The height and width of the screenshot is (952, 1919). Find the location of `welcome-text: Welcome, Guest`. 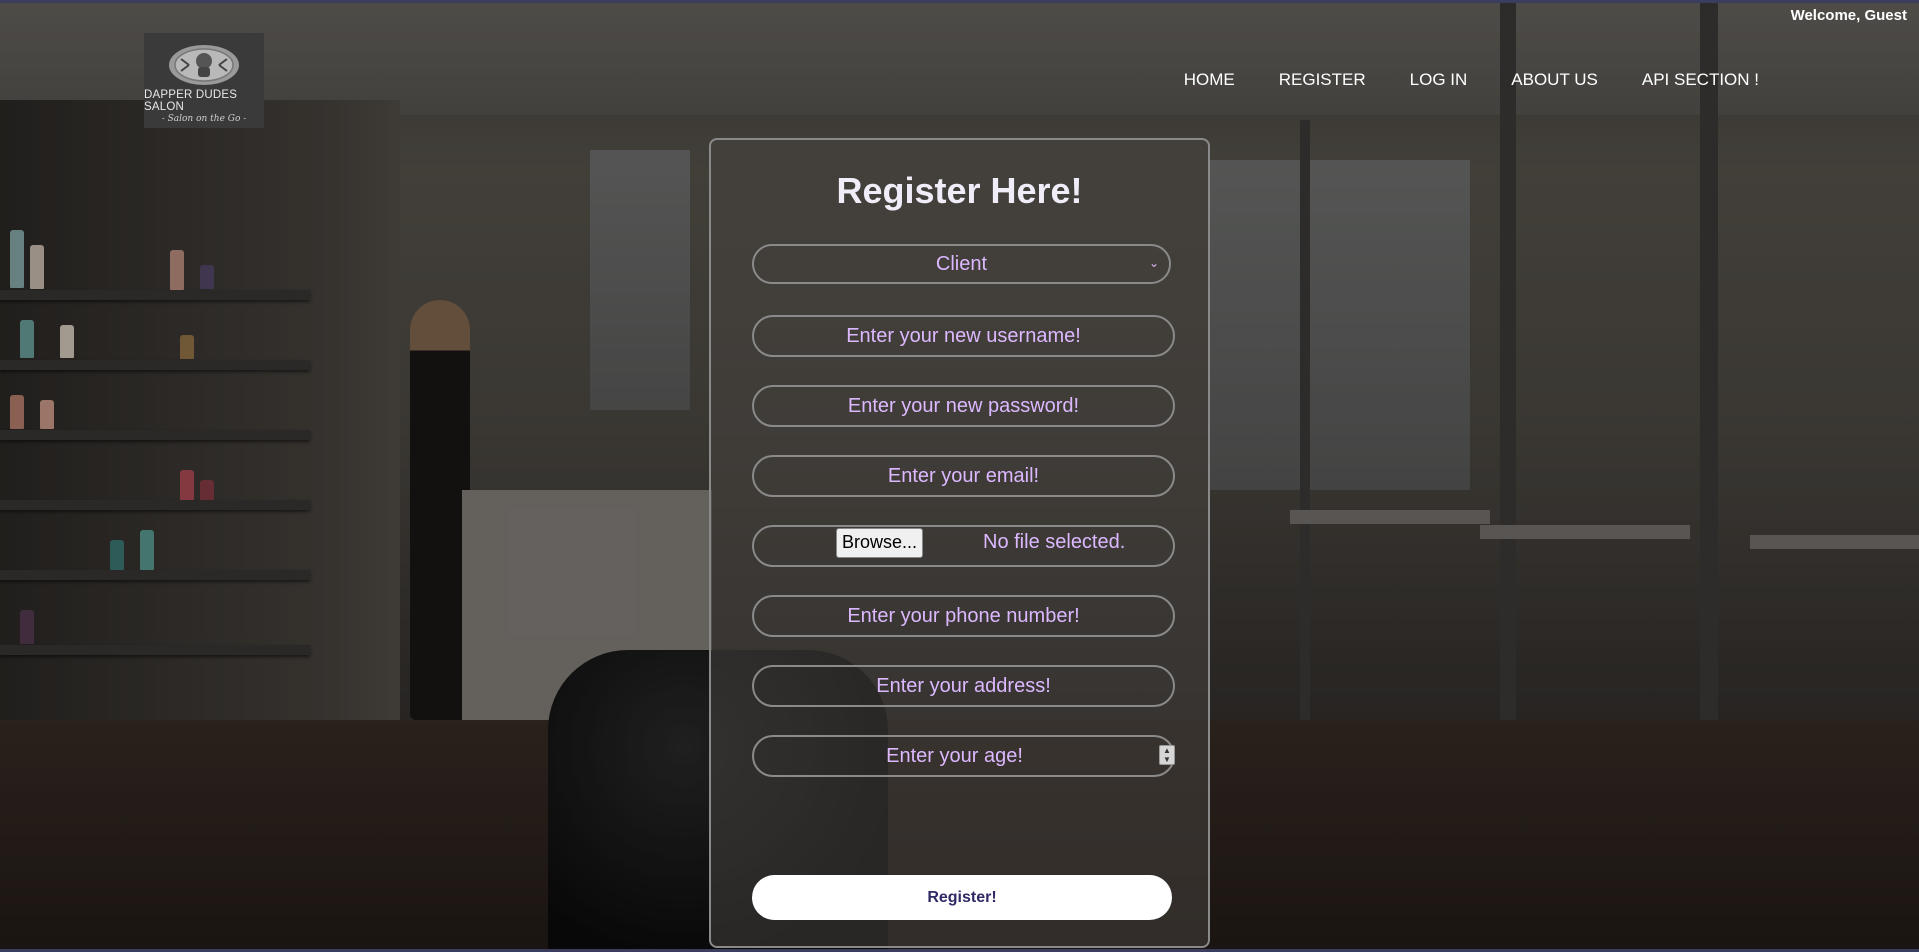

welcome-text: Welcome, Guest is located at coordinates (1848, 15).